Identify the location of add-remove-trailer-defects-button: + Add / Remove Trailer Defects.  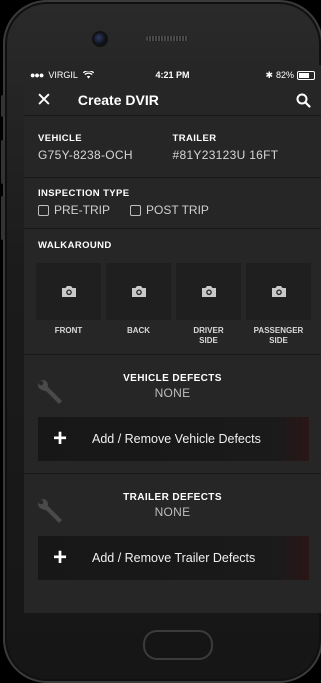
(173, 558).